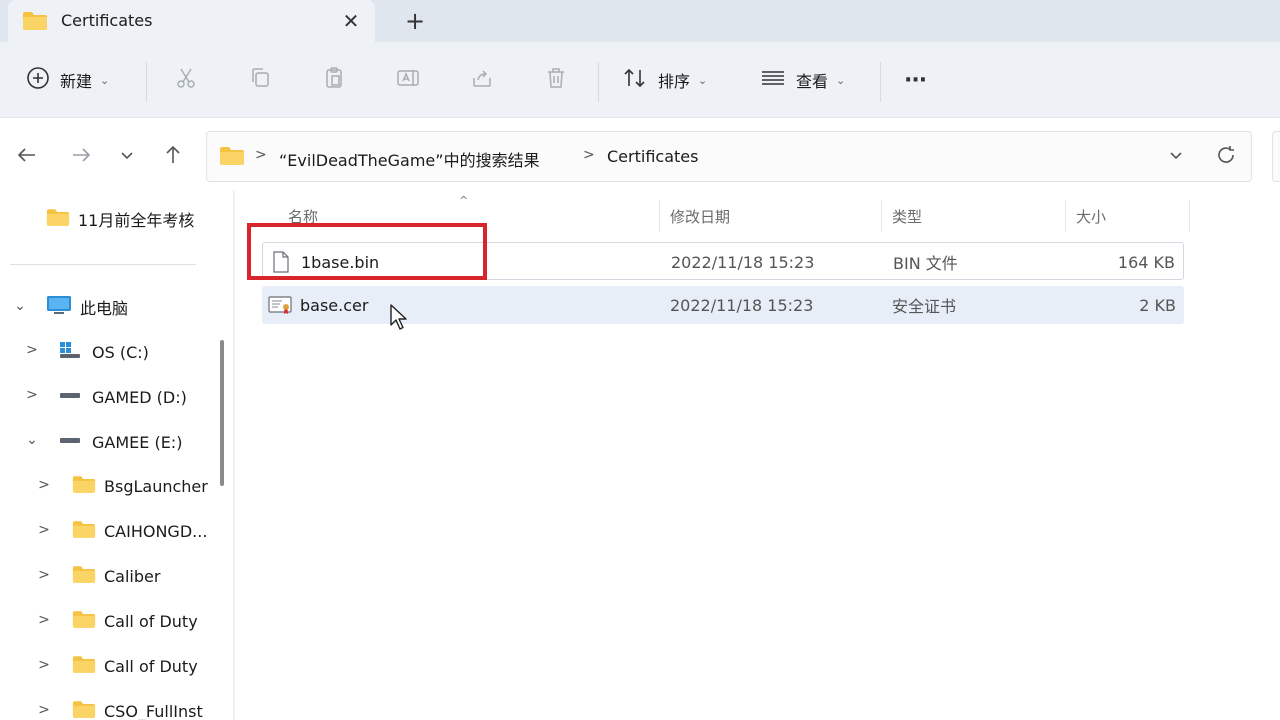  What do you see at coordinates (103, 352) in the screenshot?
I see `nav-drive-c: OS (C:)` at bounding box center [103, 352].